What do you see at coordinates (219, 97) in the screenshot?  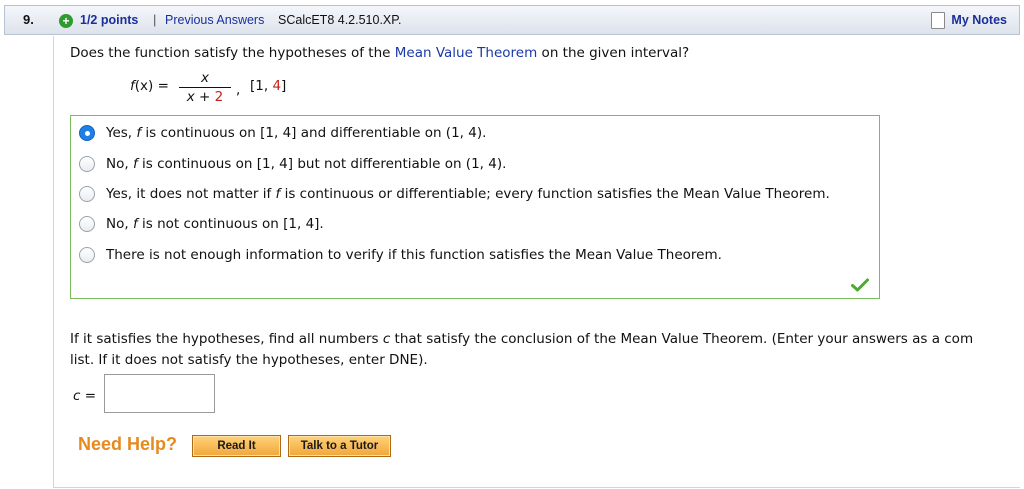 I see `denominator-const: 2` at bounding box center [219, 97].